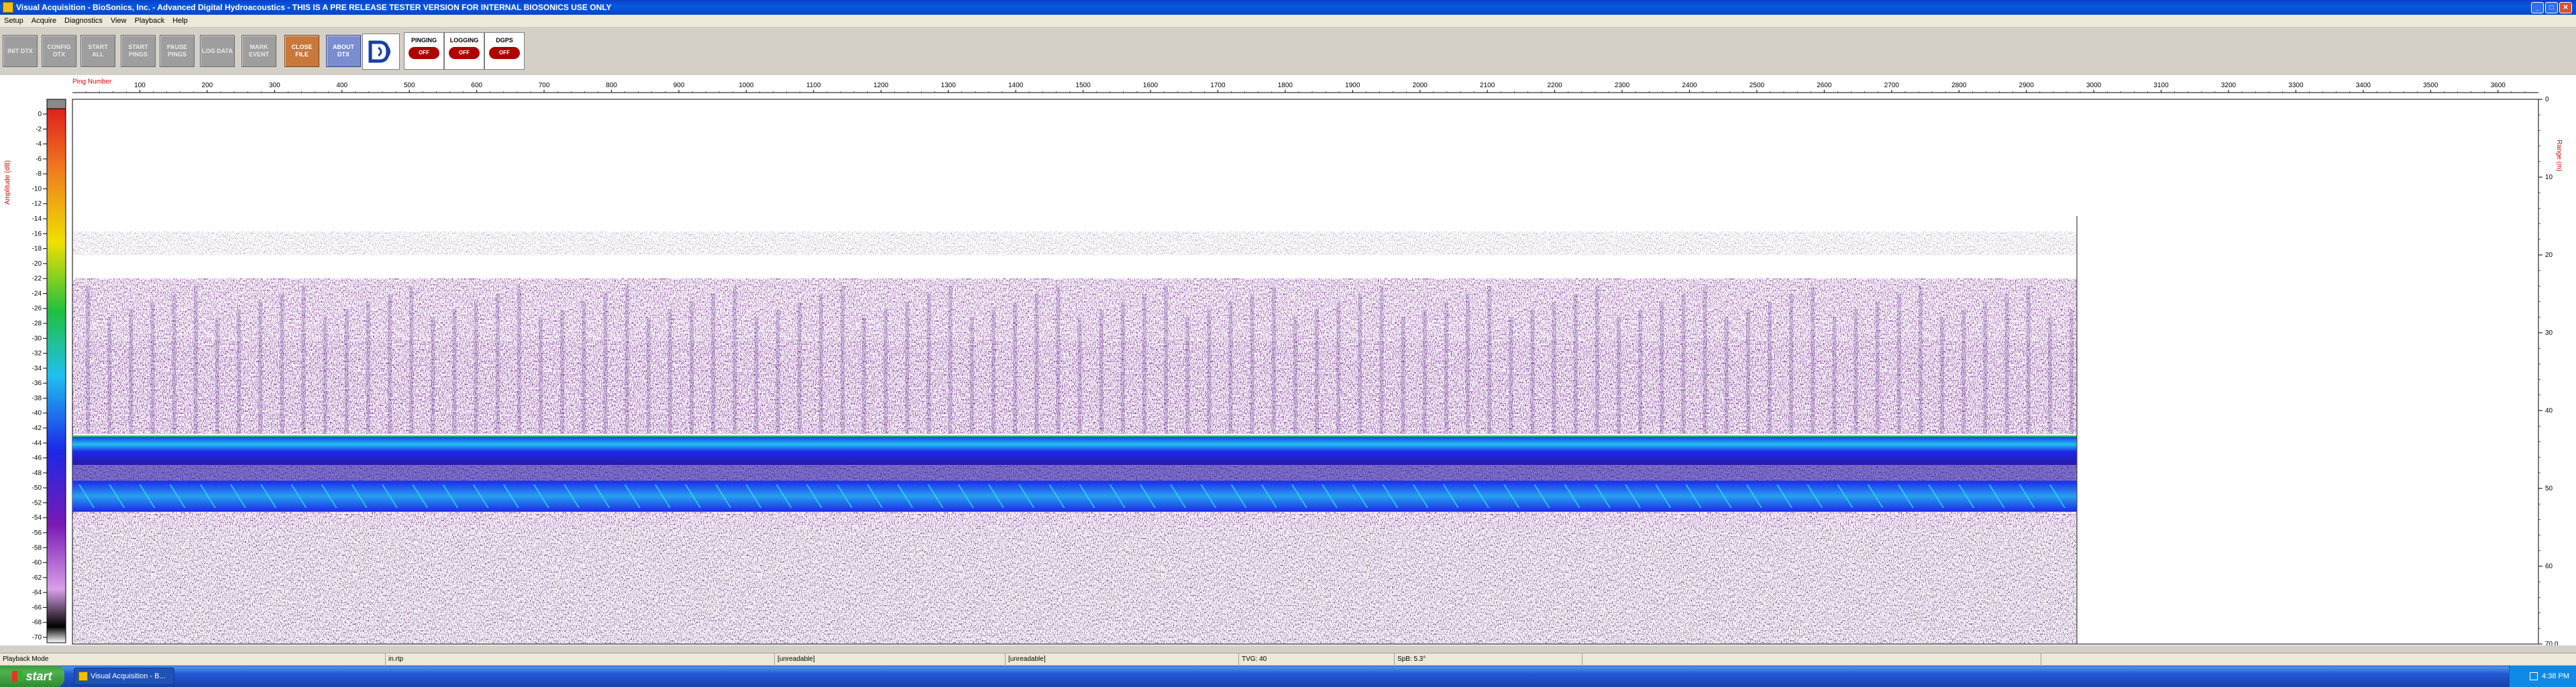 Image resolution: width=2576 pixels, height=687 pixels. I want to click on log-data-button: LOG DATA, so click(217, 51).